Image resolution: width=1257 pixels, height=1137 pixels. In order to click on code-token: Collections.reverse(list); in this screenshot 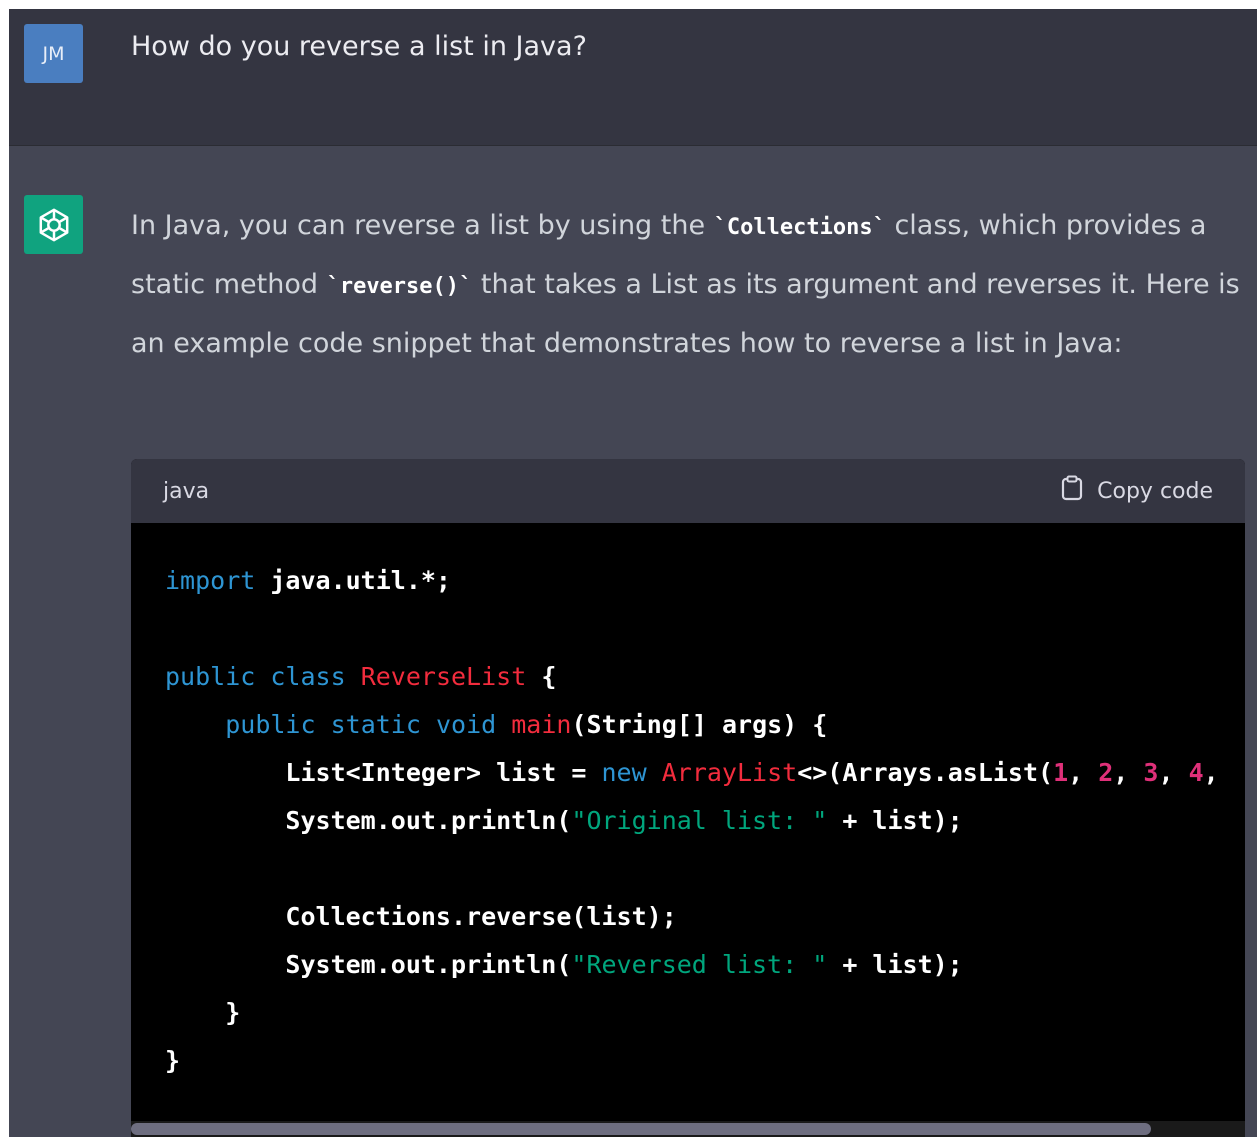, I will do `click(421, 916)`.